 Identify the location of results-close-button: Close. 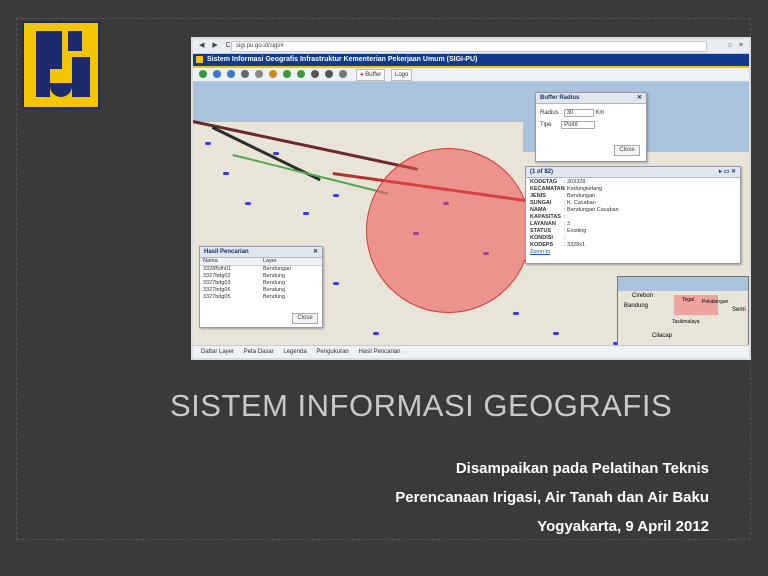
(305, 318).